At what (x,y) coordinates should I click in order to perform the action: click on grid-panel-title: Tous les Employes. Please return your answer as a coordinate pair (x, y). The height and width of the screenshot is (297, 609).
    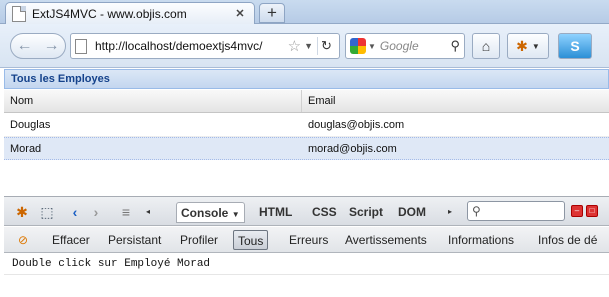
    Looking at the image, I should click on (306, 79).